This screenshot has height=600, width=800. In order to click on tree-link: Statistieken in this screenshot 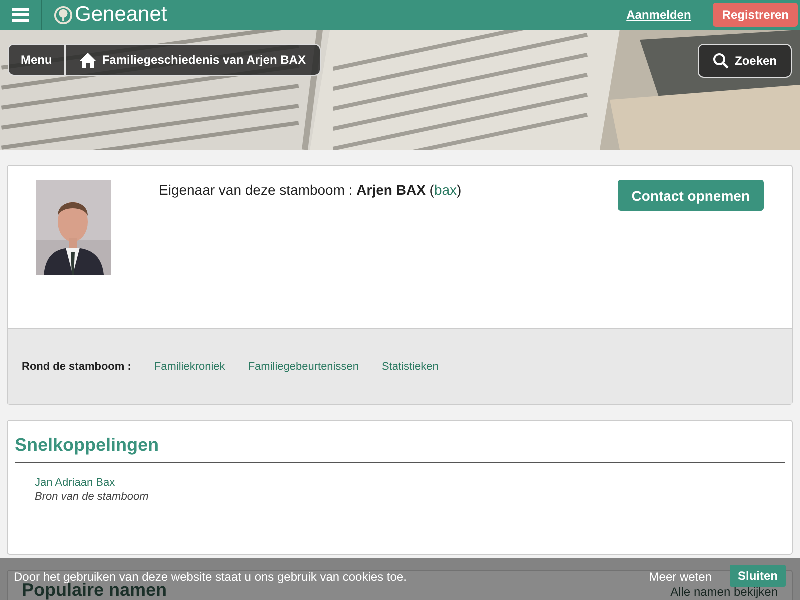, I will do `click(410, 366)`.